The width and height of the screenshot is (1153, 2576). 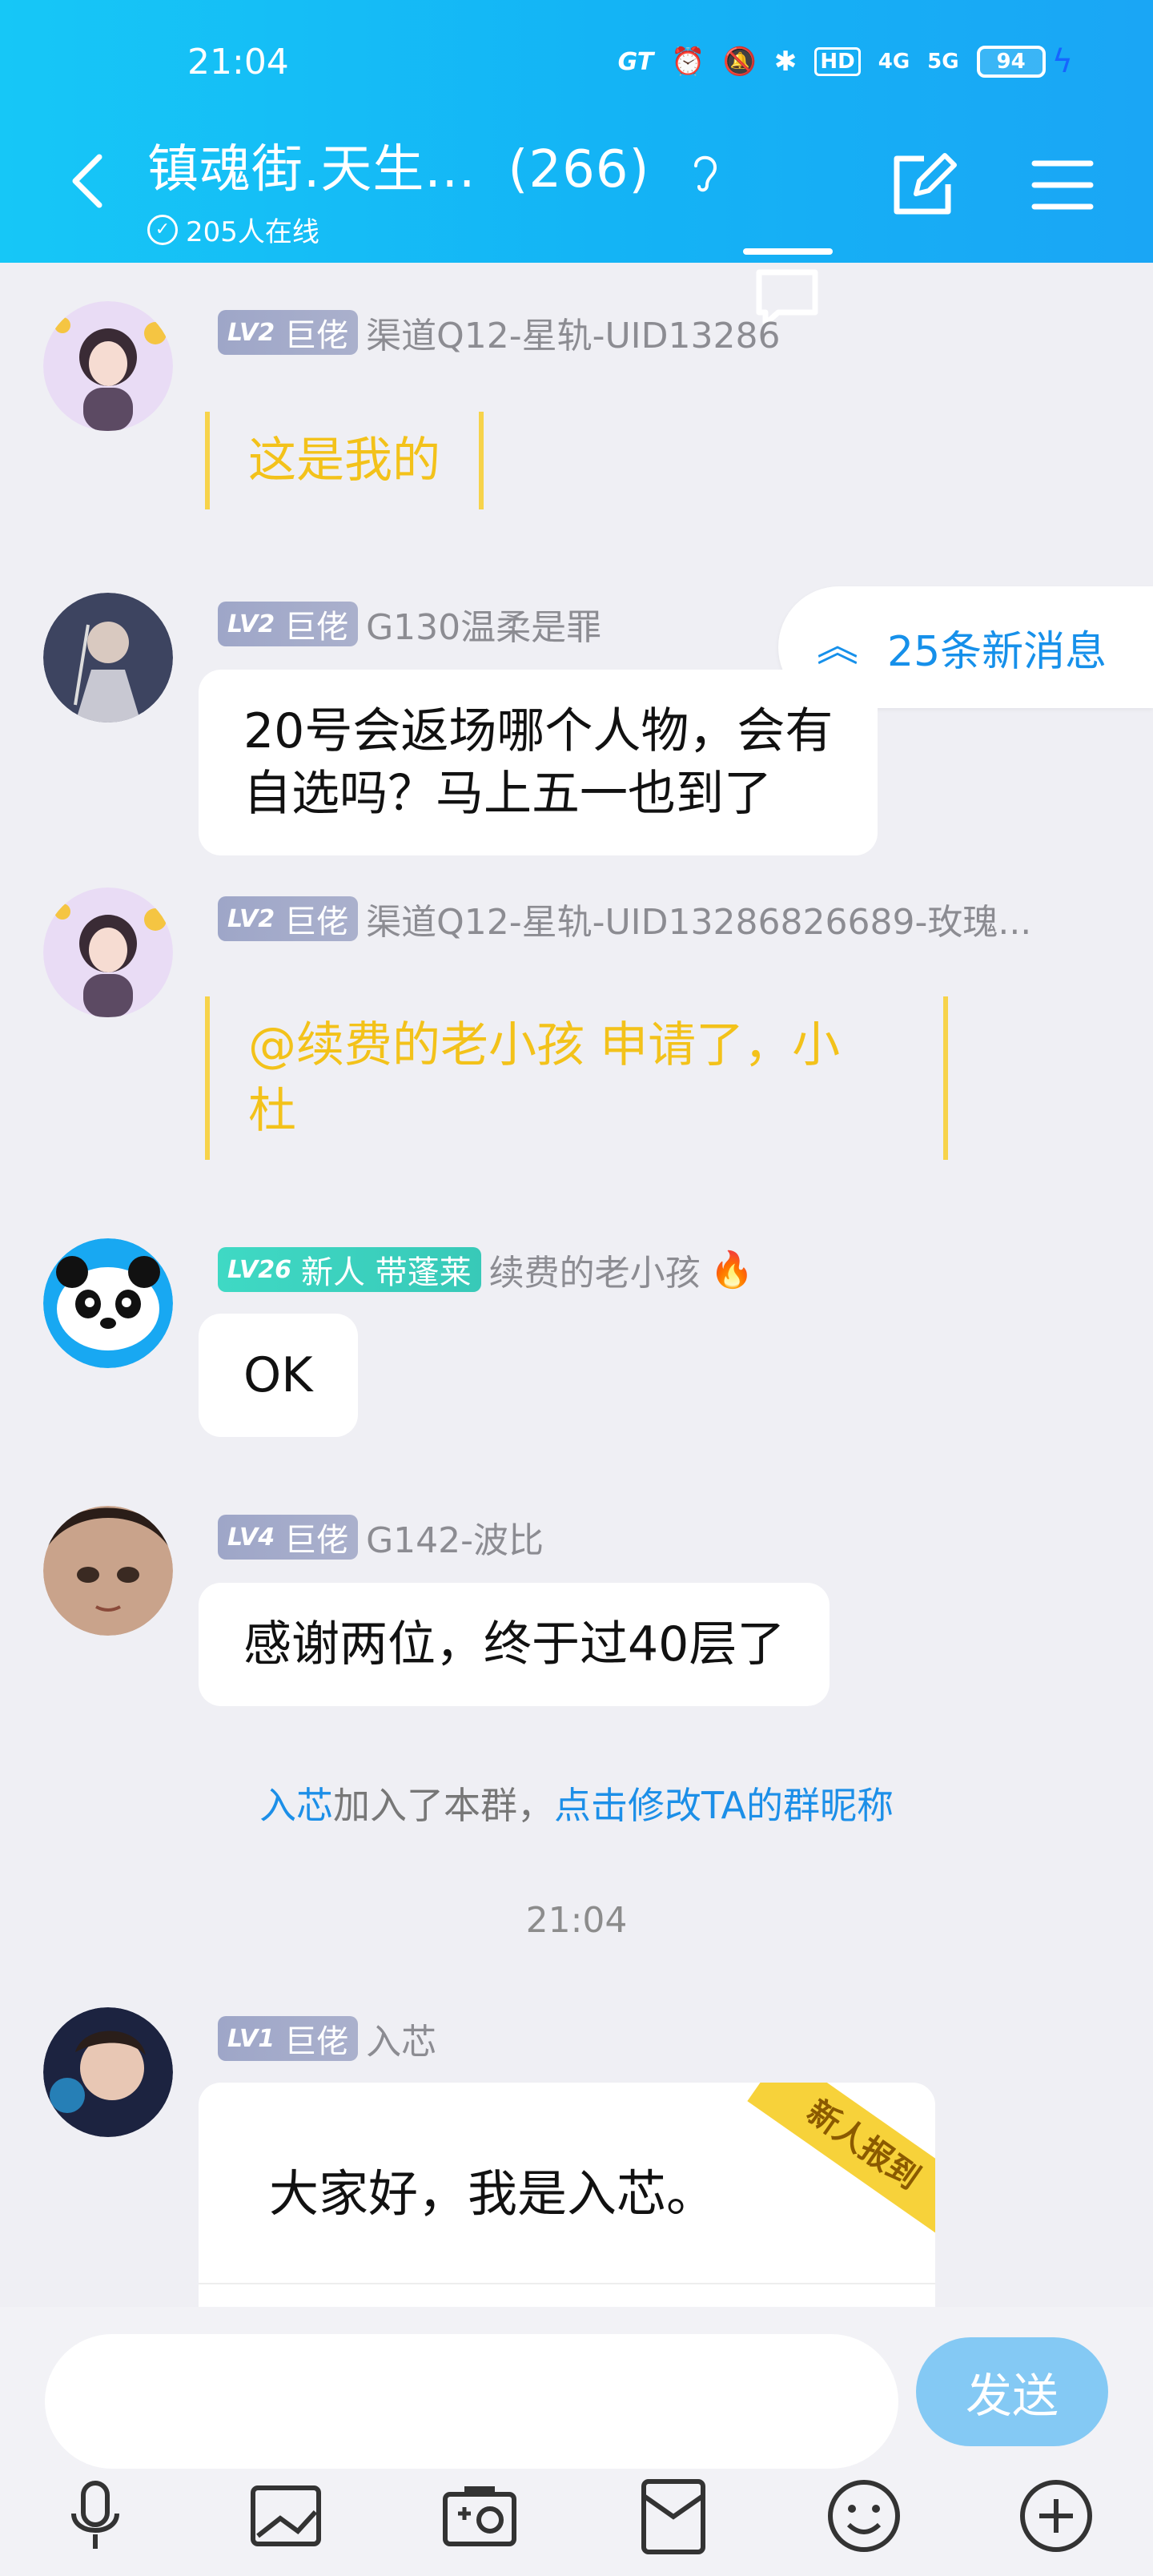 I want to click on message-text-line: @续费的老小孩 申请了，小, so click(x=544, y=1045).